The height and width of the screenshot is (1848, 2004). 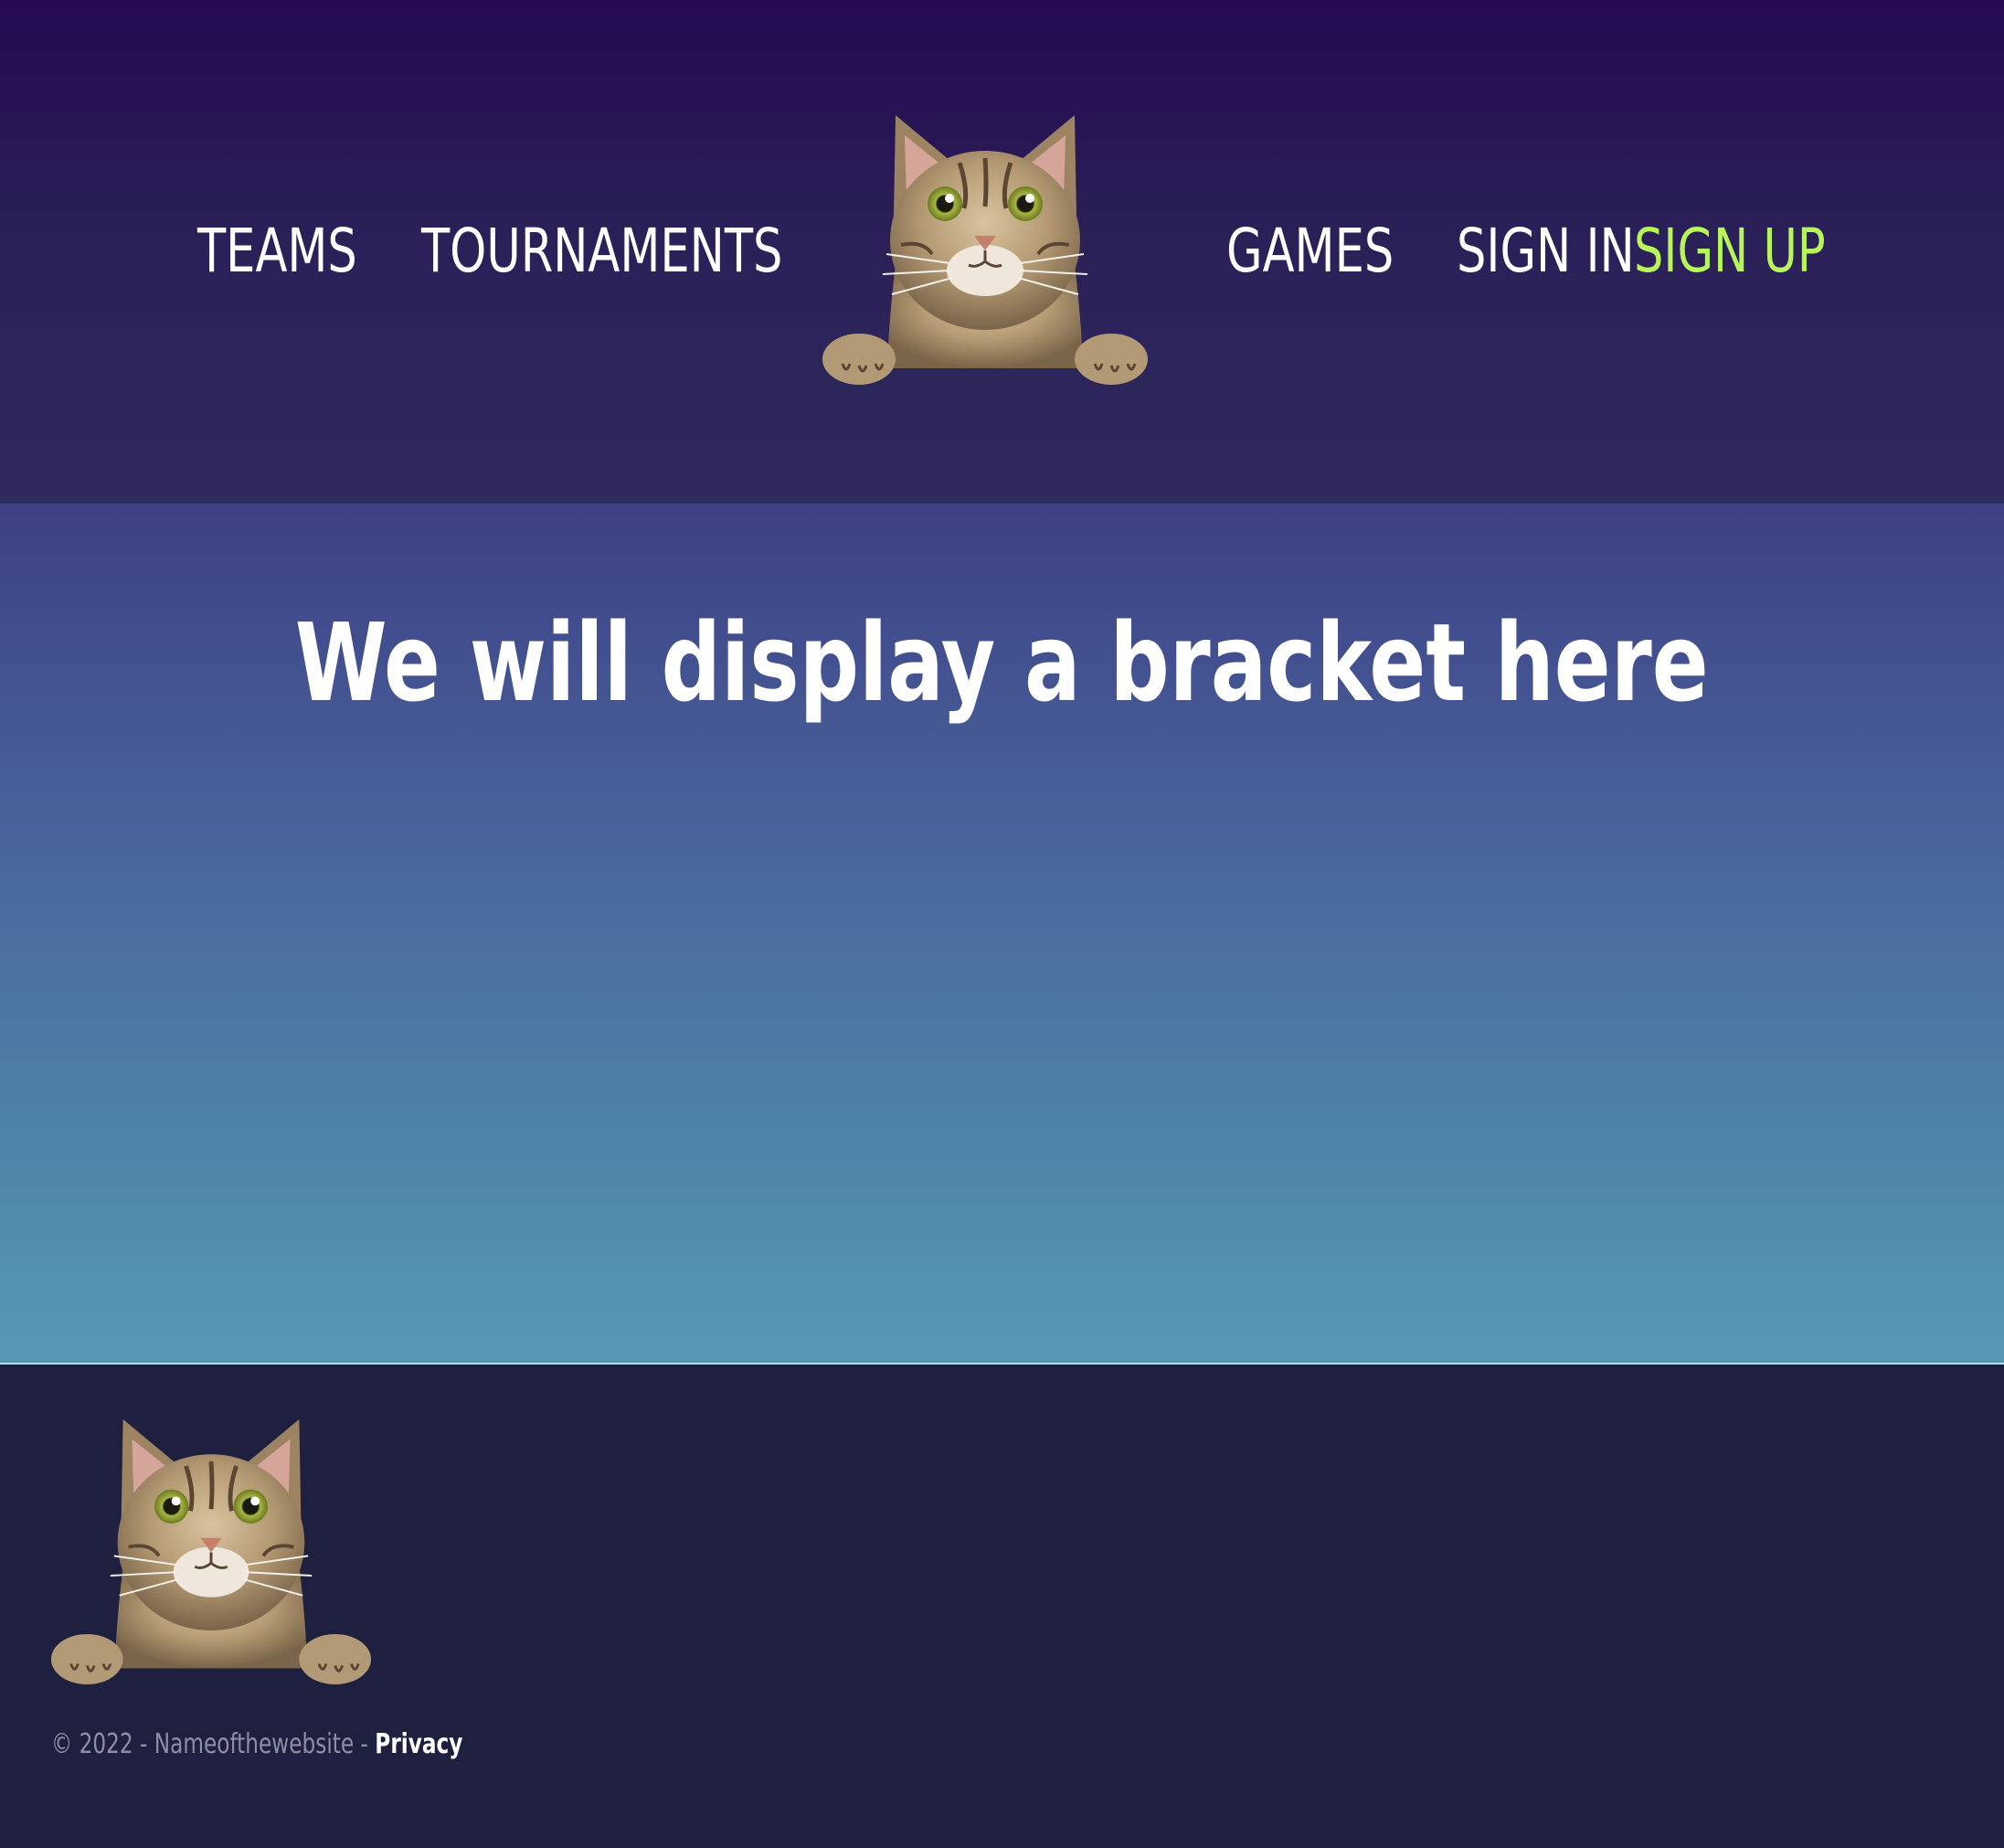 I want to click on sign-up-link: SIGN UP, so click(x=1730, y=251).